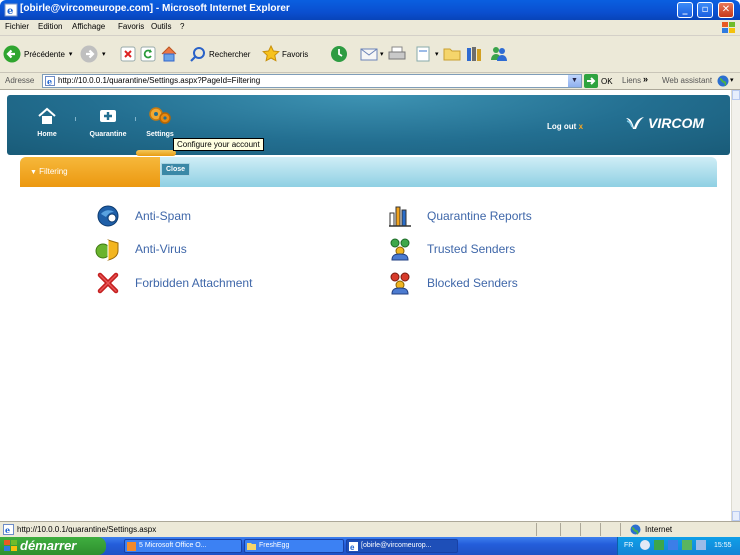 Image resolution: width=740 pixels, height=555 pixels. Describe the element at coordinates (736, 516) in the screenshot. I see `scroll-down-icon` at that location.